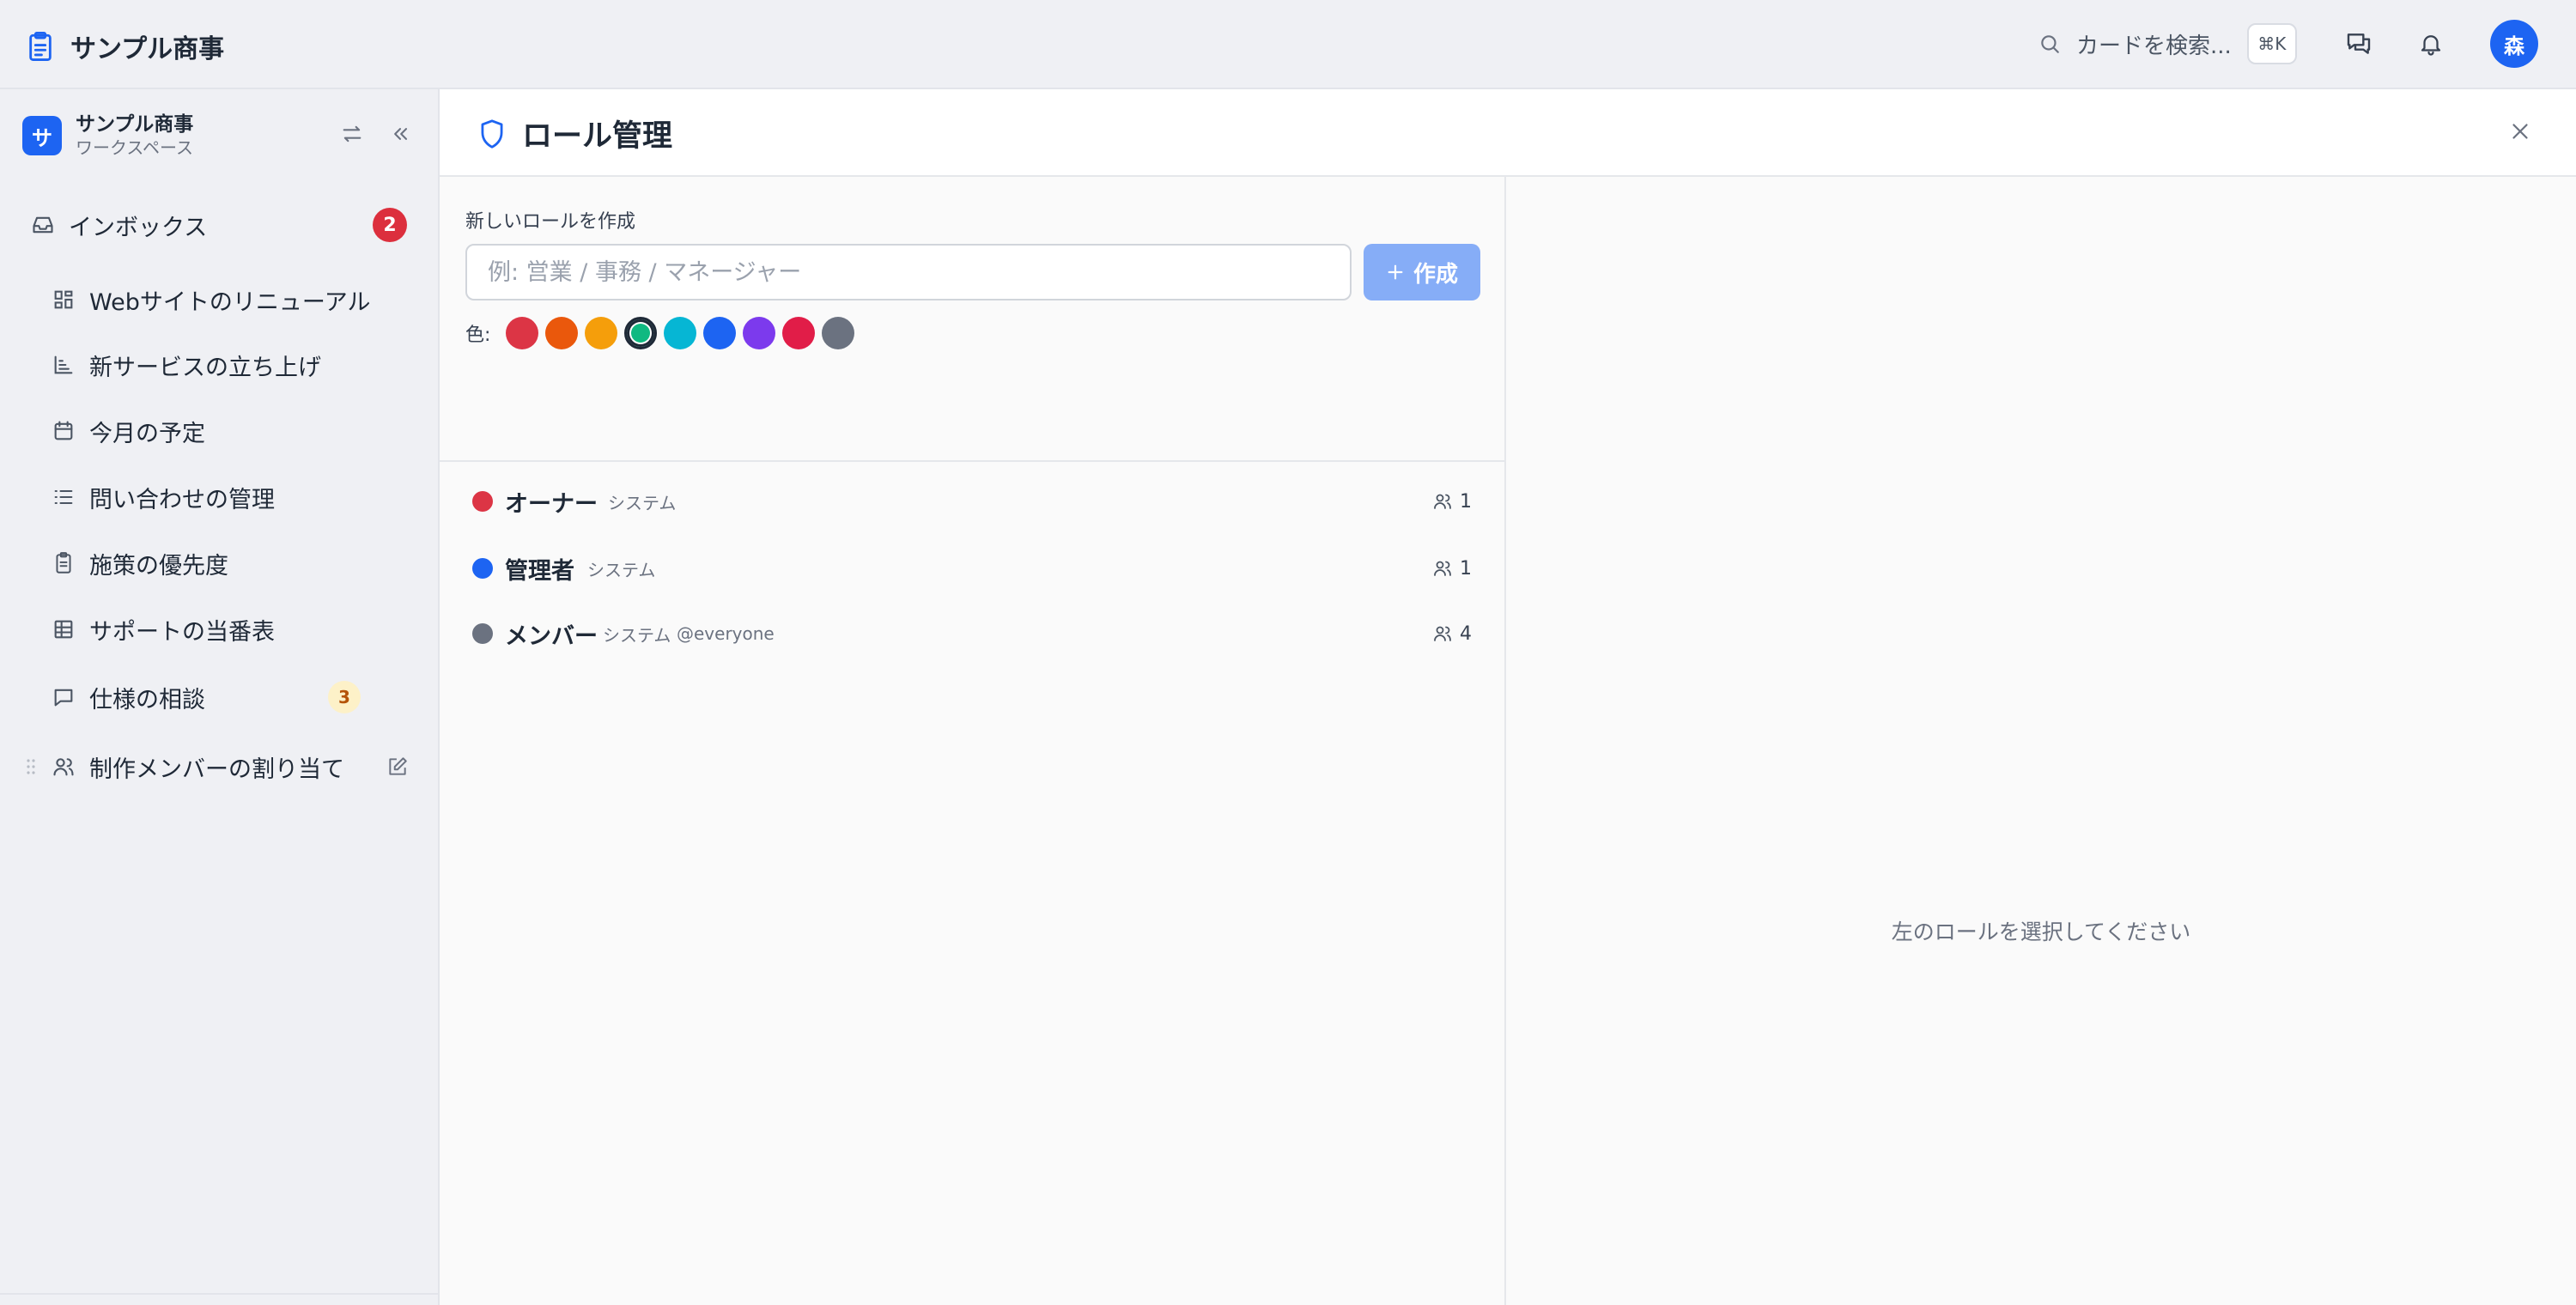 This screenshot has width=2576, height=1305. Describe the element at coordinates (1288, 44) in the screenshot. I see `top-bar: サンプル商事 カードを検索... ⌘K 森` at that location.